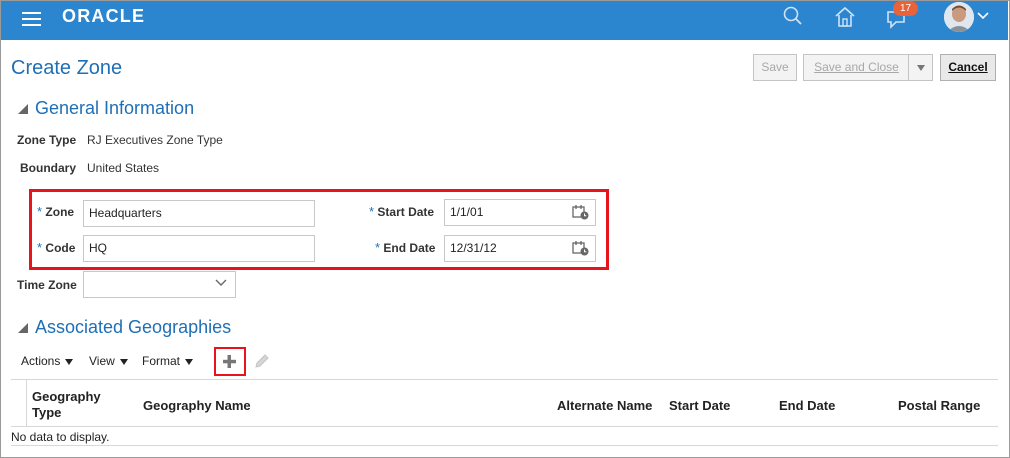 The width and height of the screenshot is (1010, 458). I want to click on save-button: Save, so click(775, 67).